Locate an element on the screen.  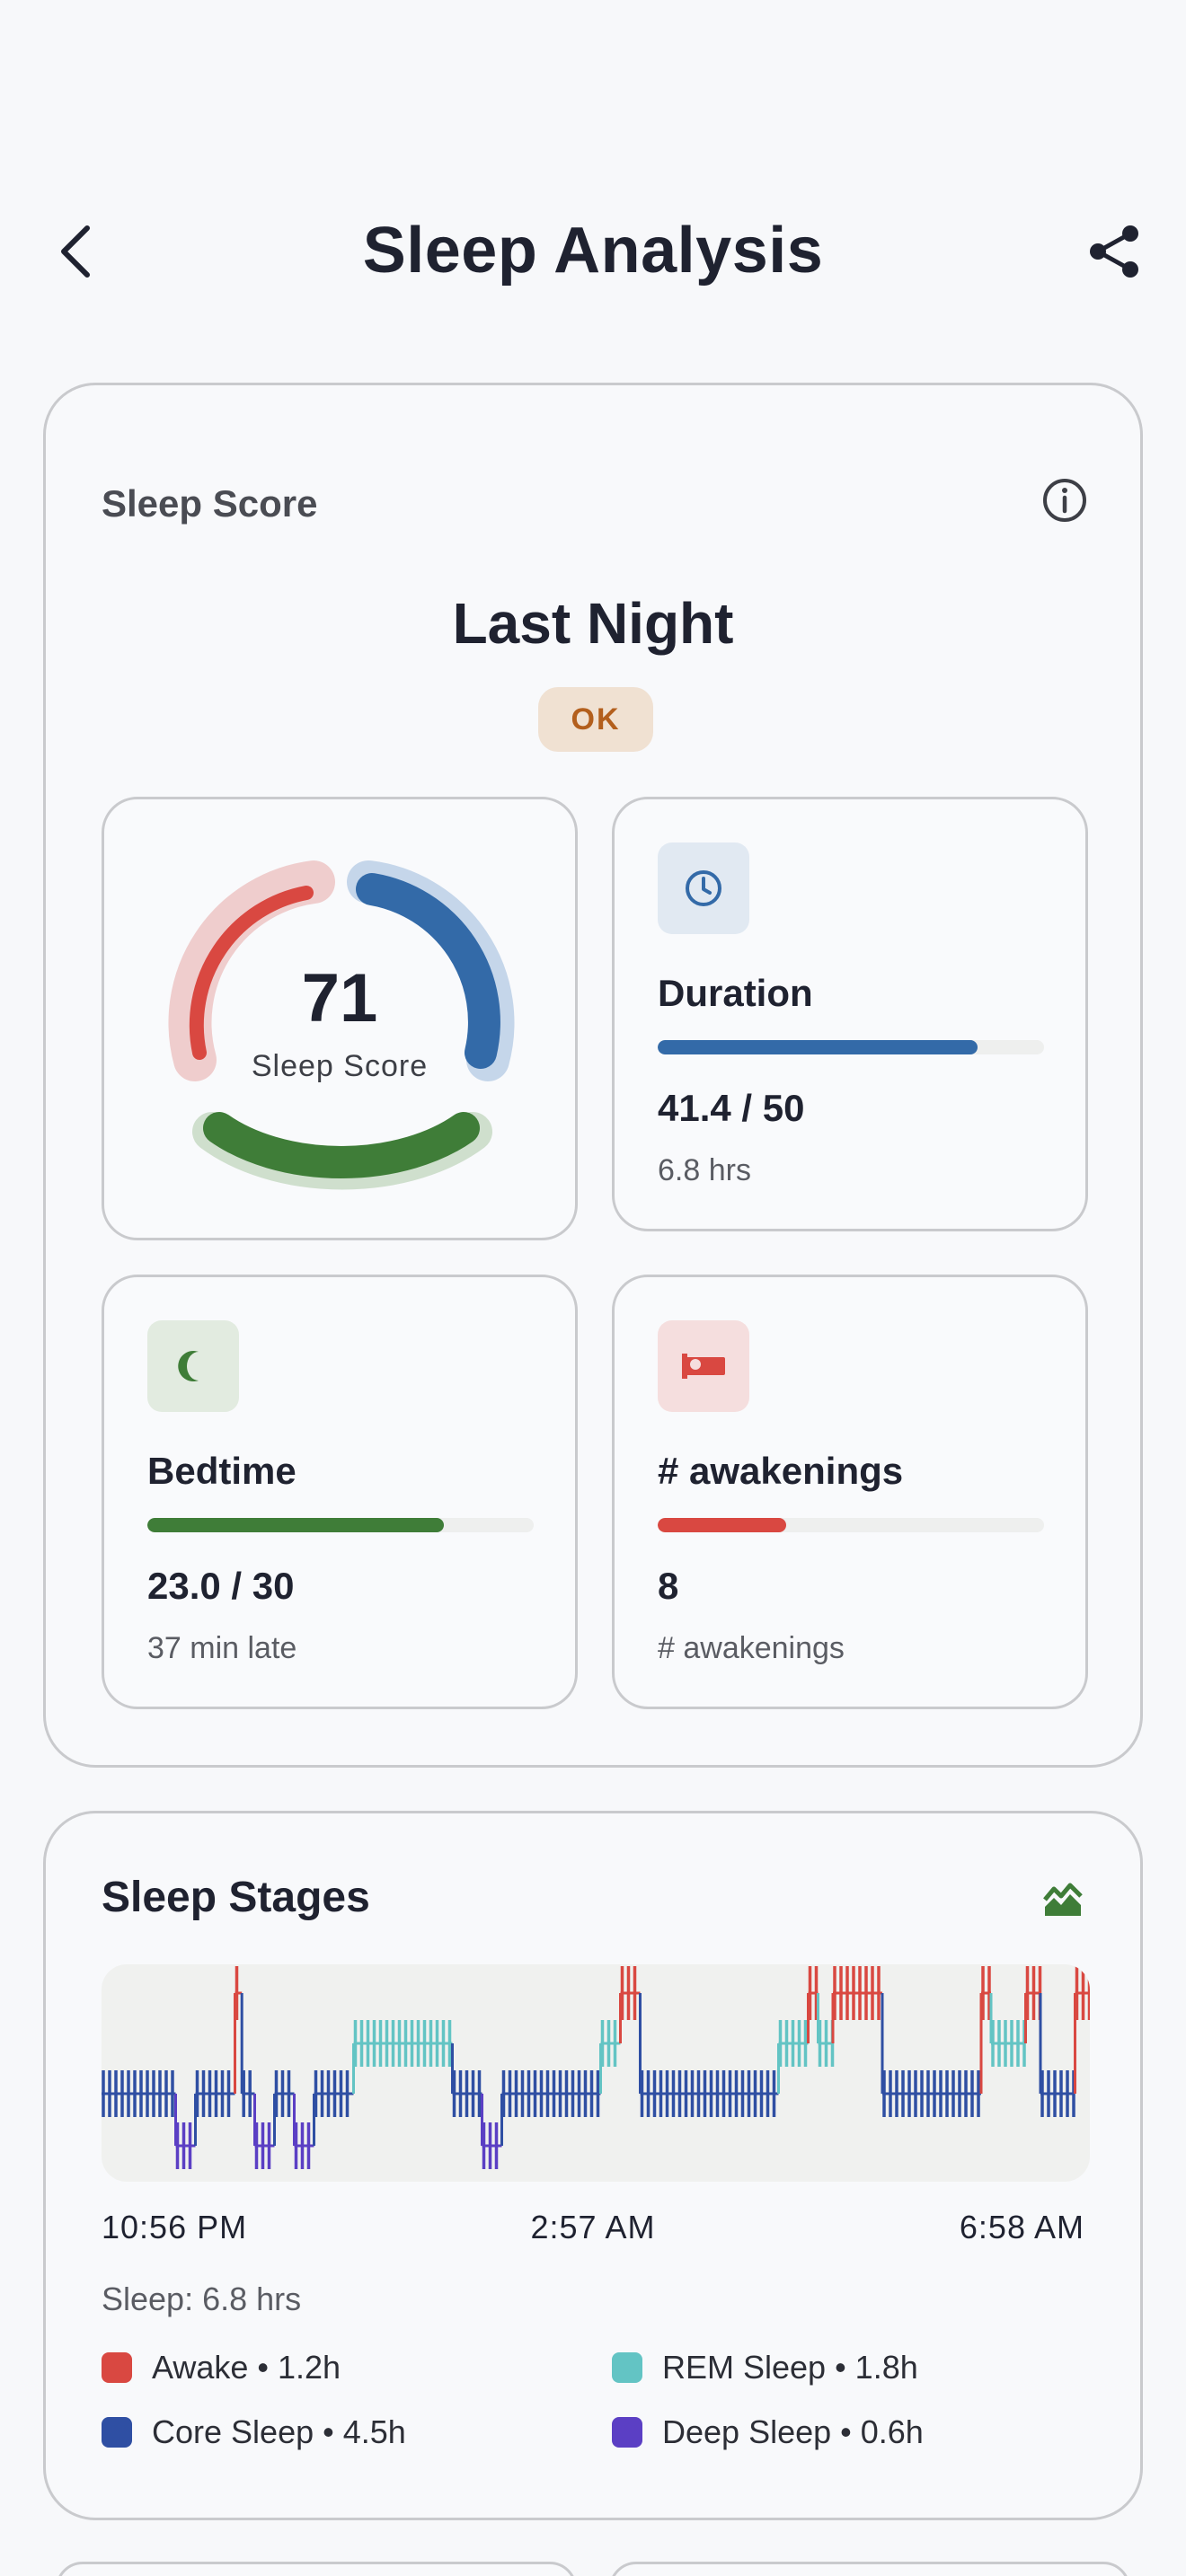
legend-label: Awake • 1.2h is located at coordinates (246, 2367).